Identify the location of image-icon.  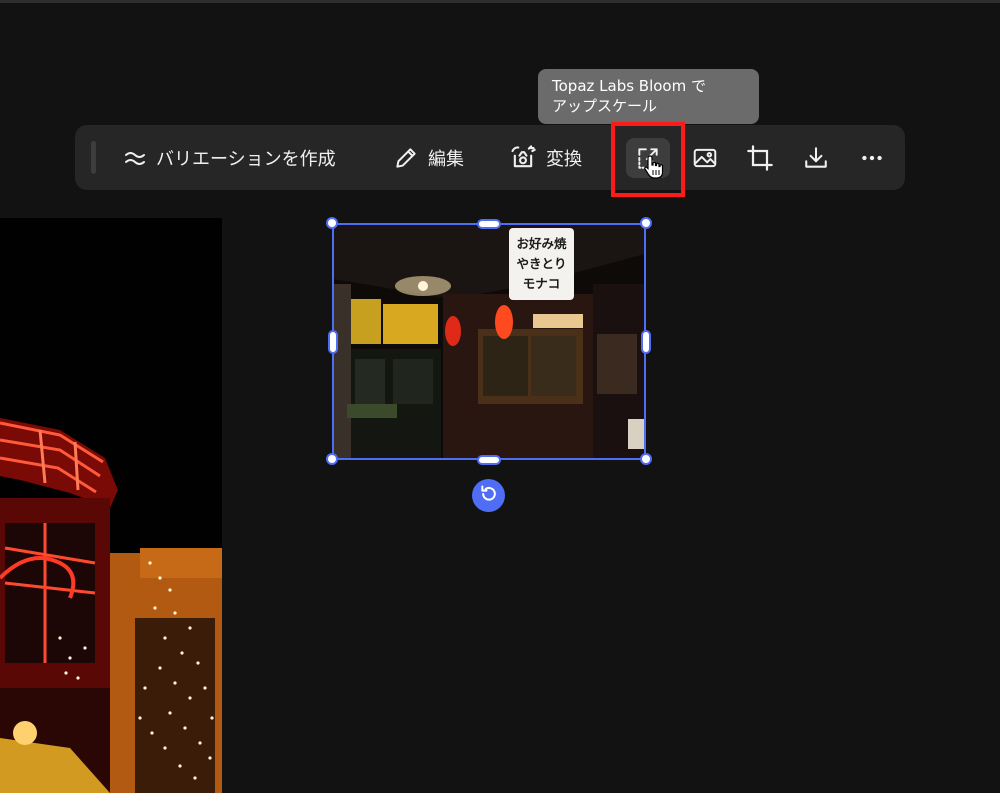
(705, 158).